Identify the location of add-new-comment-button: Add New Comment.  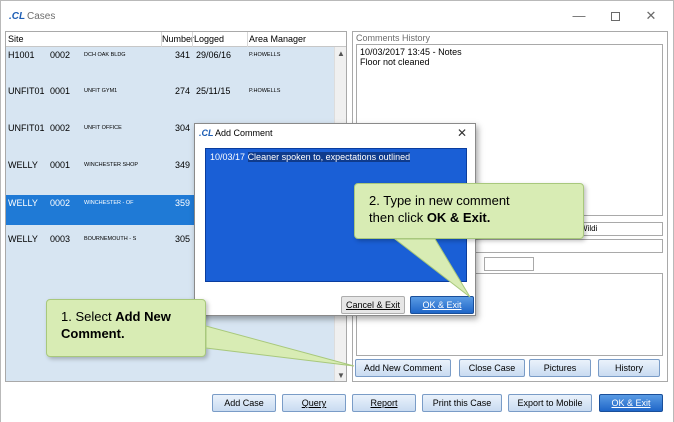
(403, 368).